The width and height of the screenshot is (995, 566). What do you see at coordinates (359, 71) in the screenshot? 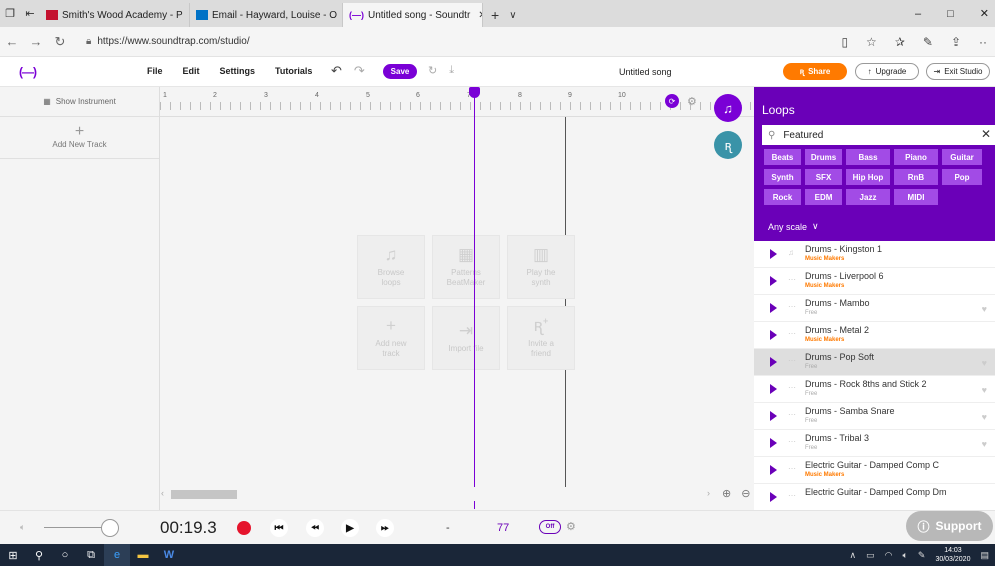
I see `redo-icon: ↷` at bounding box center [359, 71].